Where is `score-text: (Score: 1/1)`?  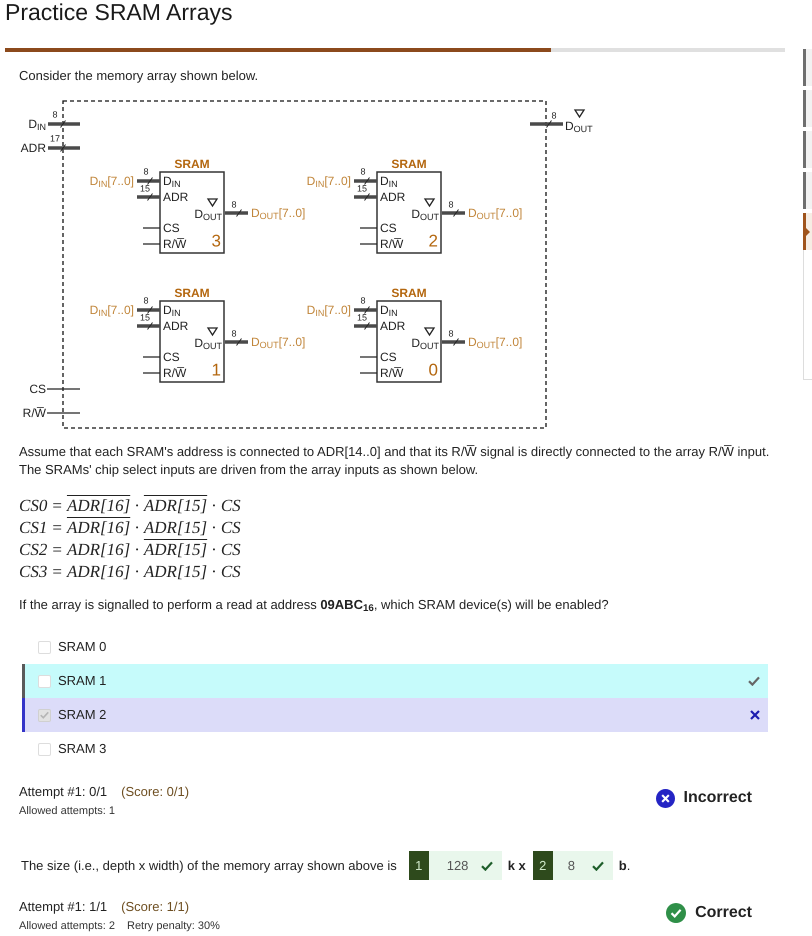
score-text: (Score: 1/1) is located at coordinates (155, 907).